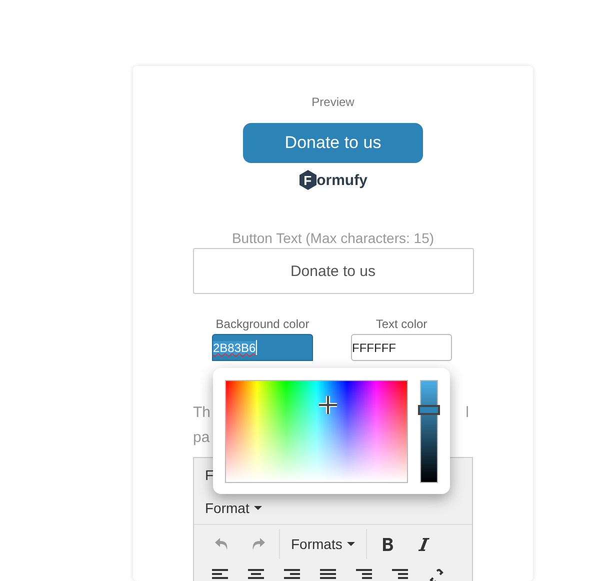 The image size is (613, 581). What do you see at coordinates (333, 102) in the screenshot?
I see `preview-label: Preview` at bounding box center [333, 102].